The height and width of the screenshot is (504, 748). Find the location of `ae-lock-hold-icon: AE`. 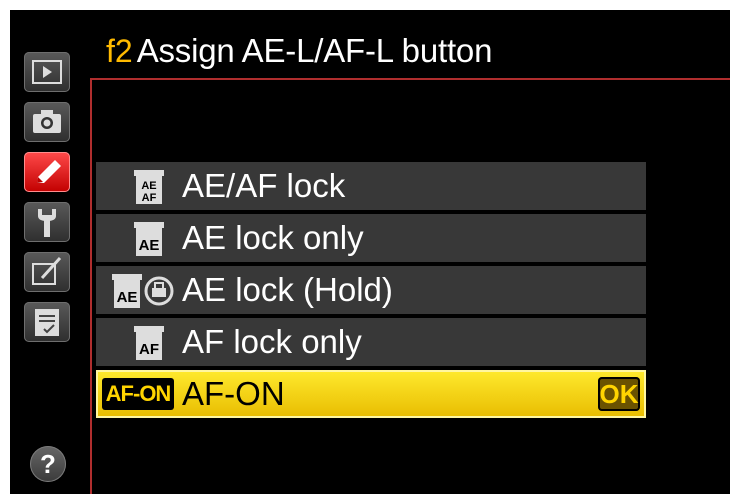

ae-lock-hold-icon: AE is located at coordinates (138, 290).